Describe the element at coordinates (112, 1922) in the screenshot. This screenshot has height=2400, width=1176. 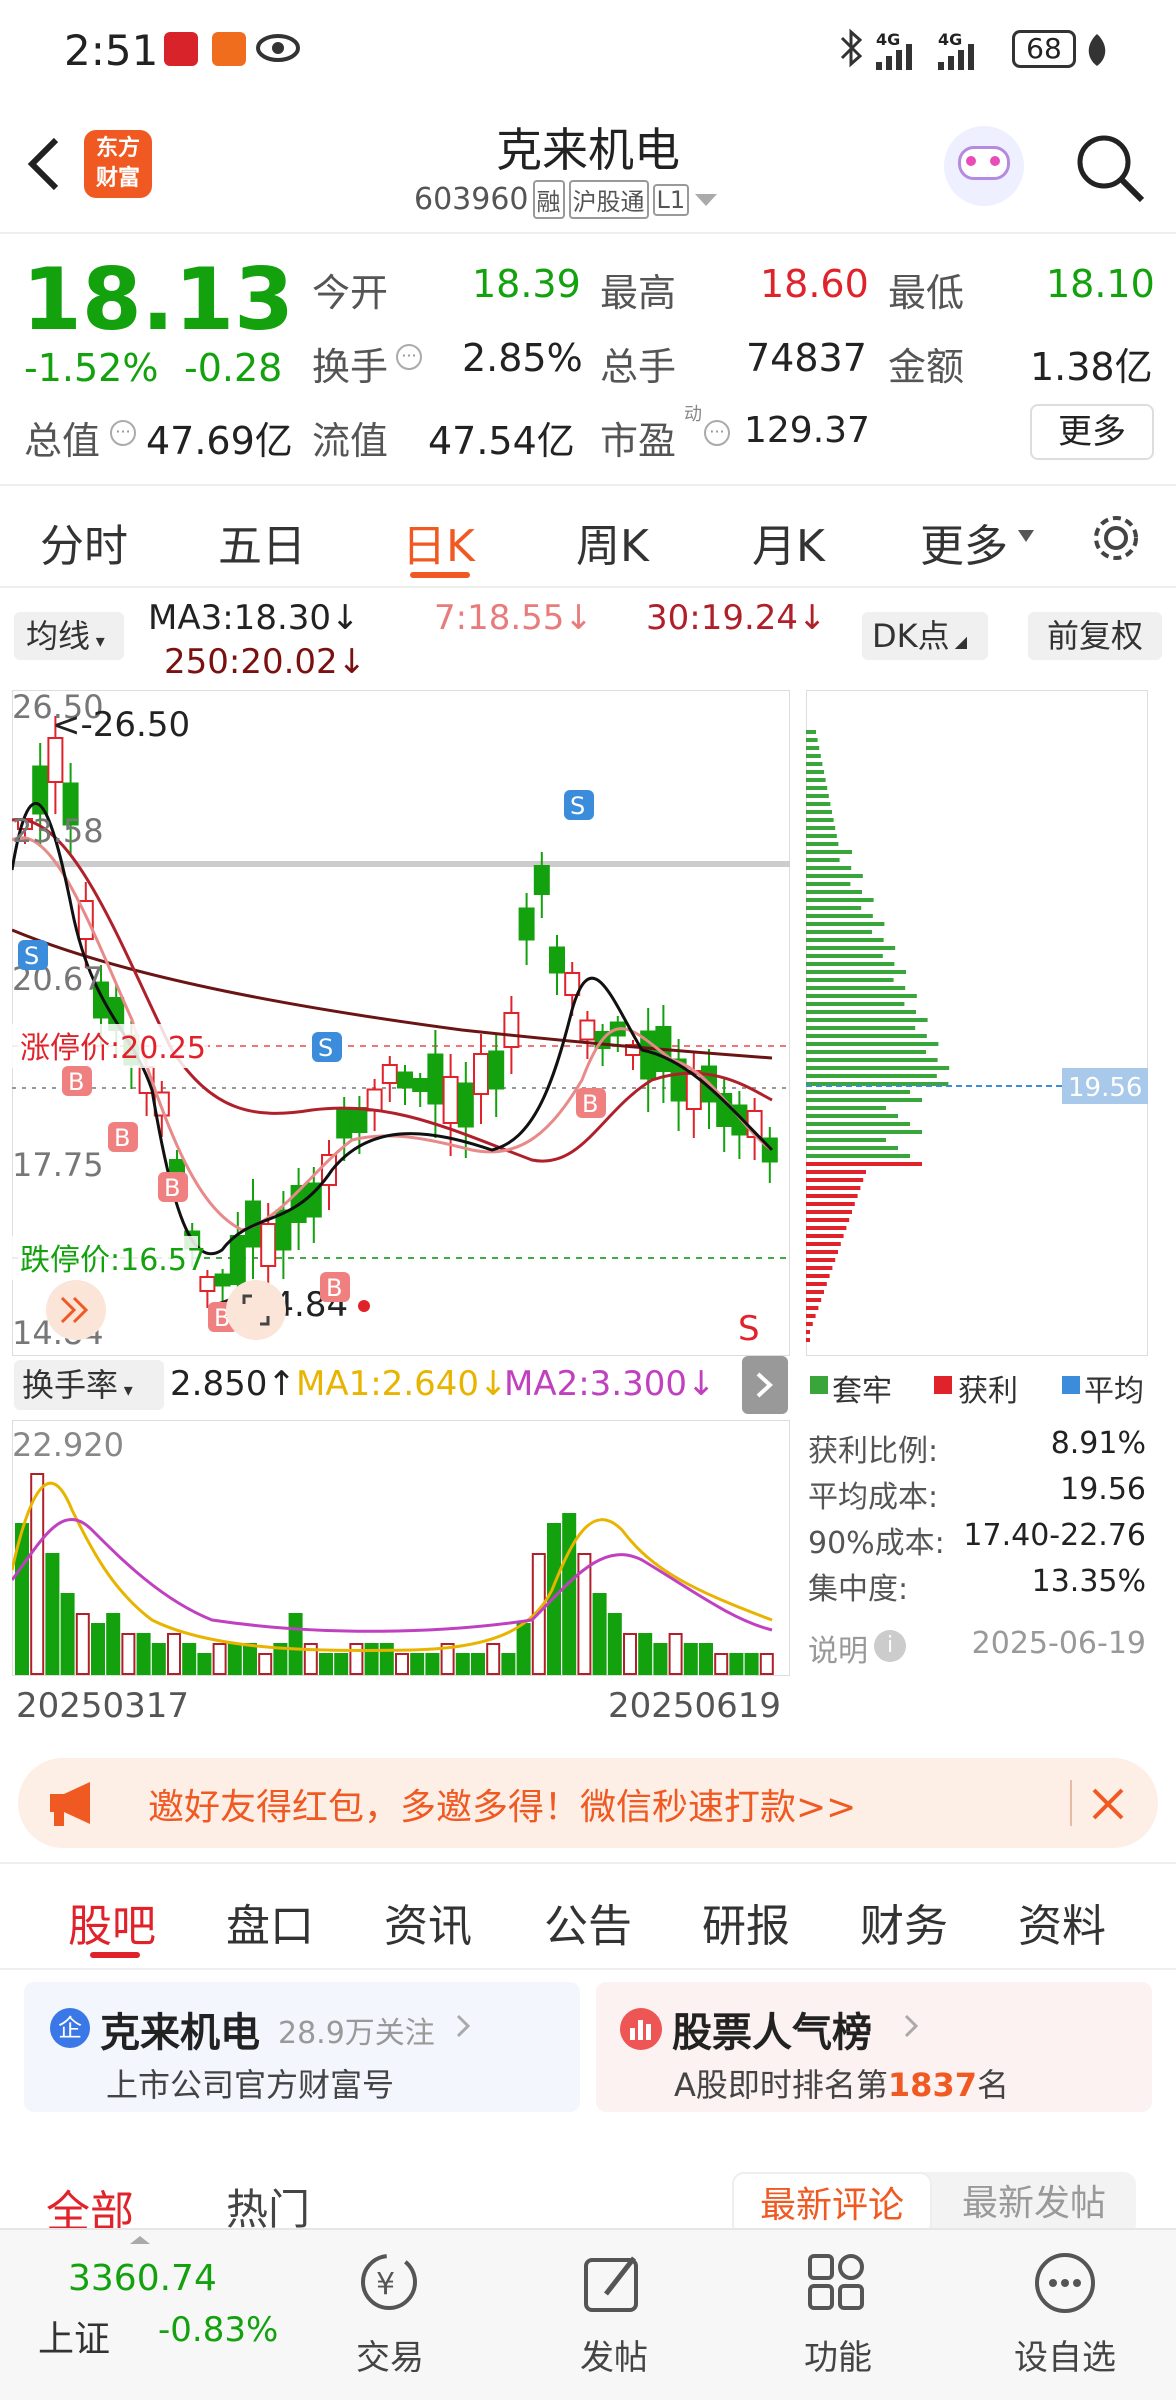
I see `tab-forum: 股吧` at that location.